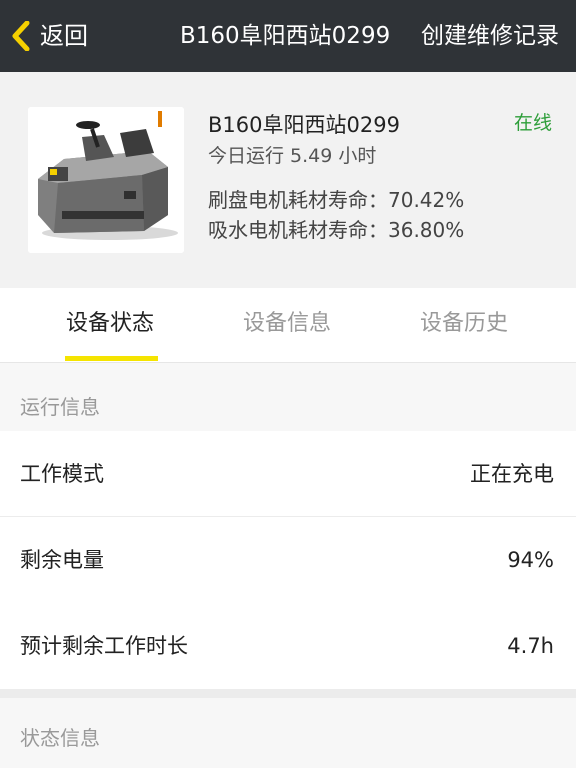 The image size is (576, 768). What do you see at coordinates (60, 738) in the screenshot?
I see `status-info-title: 状态信息` at bounding box center [60, 738].